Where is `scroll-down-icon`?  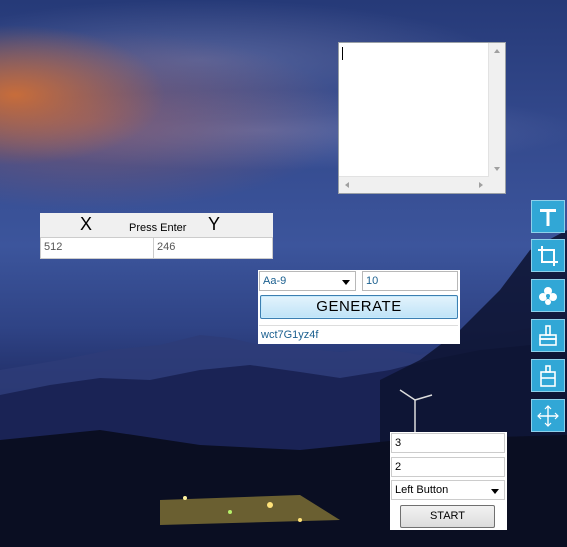 scroll-down-icon is located at coordinates (497, 169).